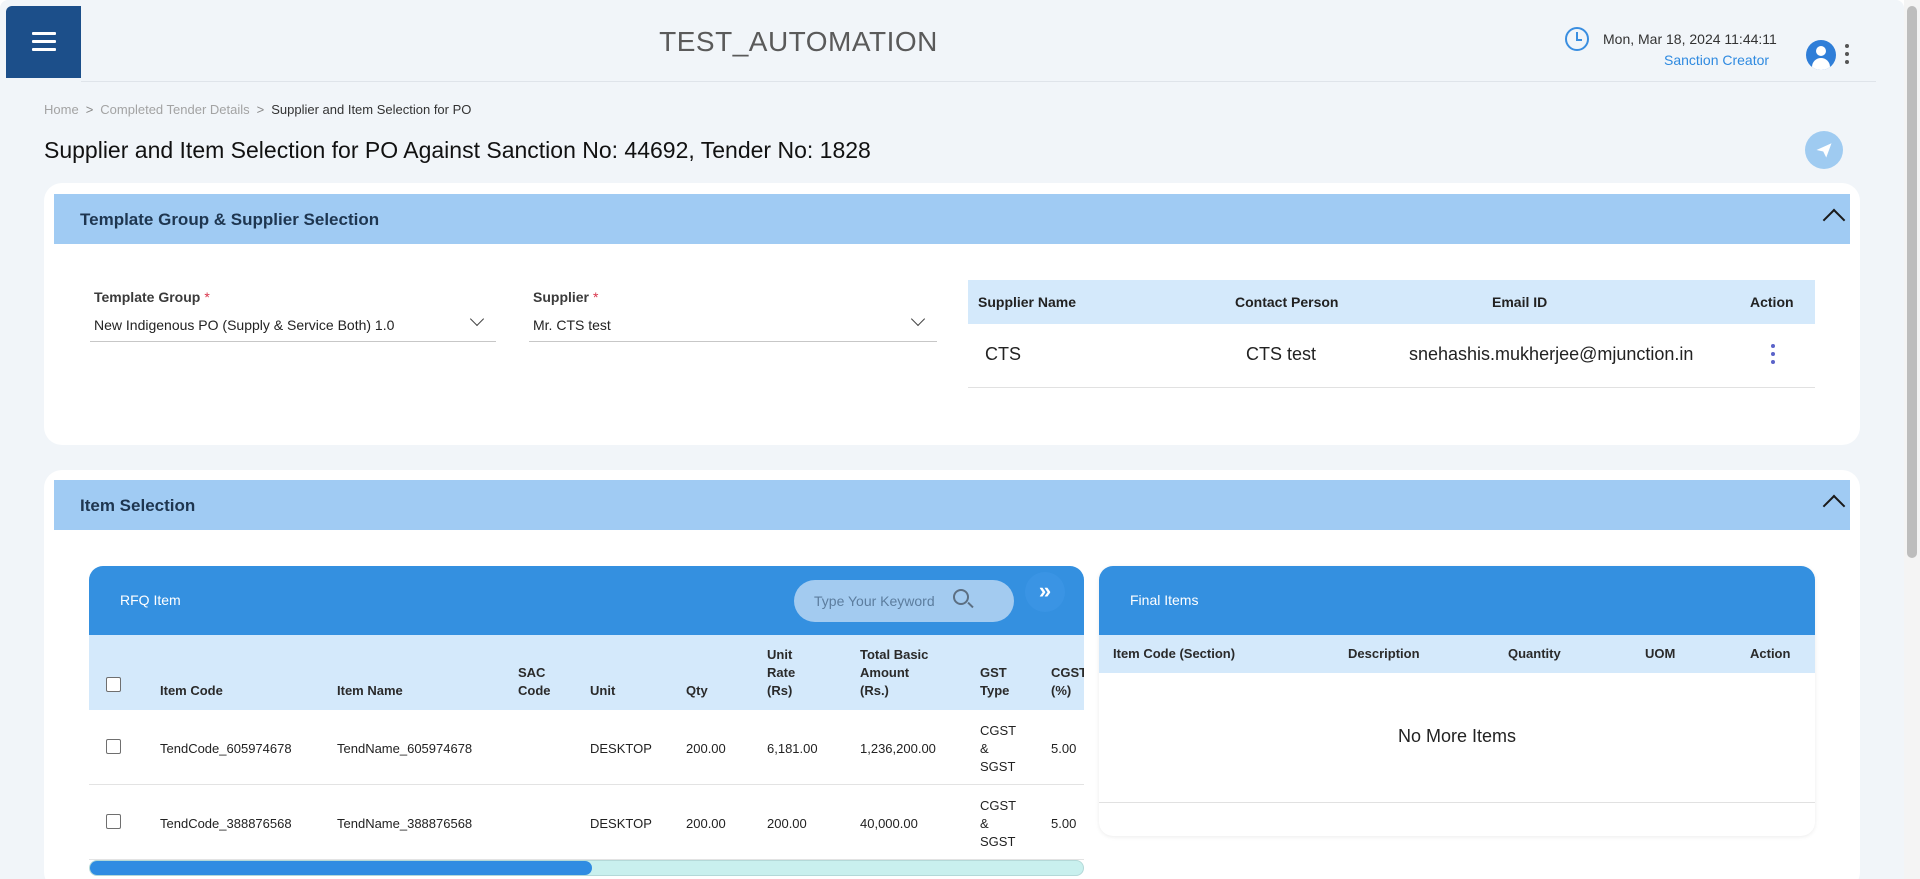  What do you see at coordinates (150, 600) in the screenshot?
I see `rfq-item-title: RFQ Item` at bounding box center [150, 600].